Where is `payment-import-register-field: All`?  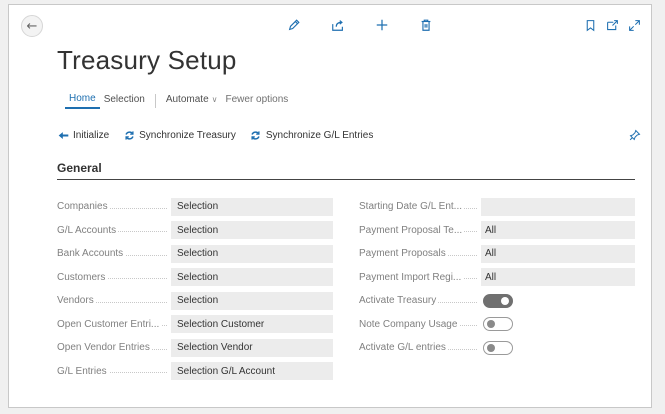
payment-import-register-field: All is located at coordinates (558, 277).